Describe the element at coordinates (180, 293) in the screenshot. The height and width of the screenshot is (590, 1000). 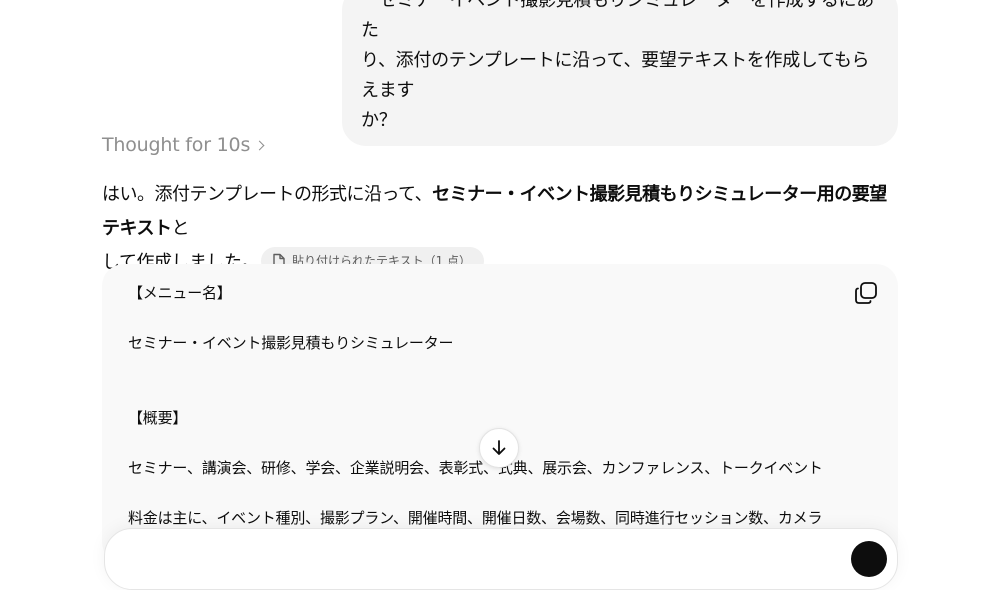
I see `code-line: 【メニュー名】` at that location.